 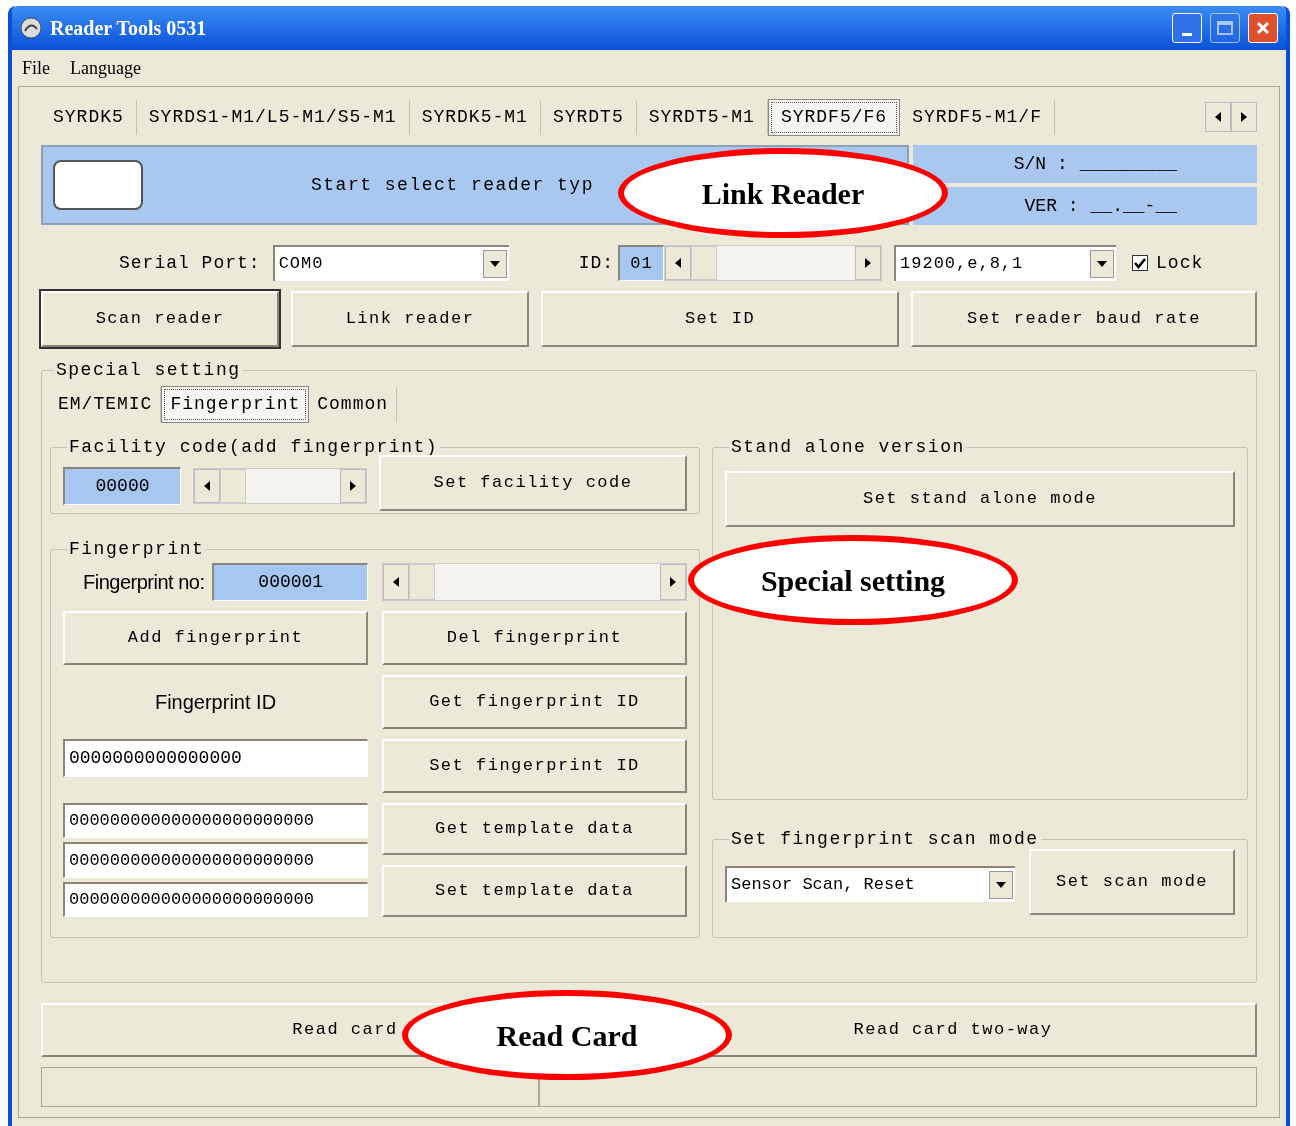 What do you see at coordinates (853, 580) in the screenshot?
I see `callout-text: Special setting` at bounding box center [853, 580].